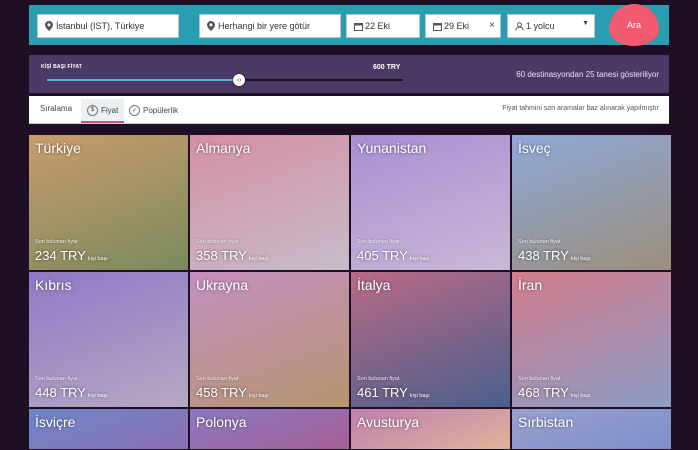 The width and height of the screenshot is (698, 450). I want to click on destination-price: 468 TRY kişi başı, so click(554, 392).